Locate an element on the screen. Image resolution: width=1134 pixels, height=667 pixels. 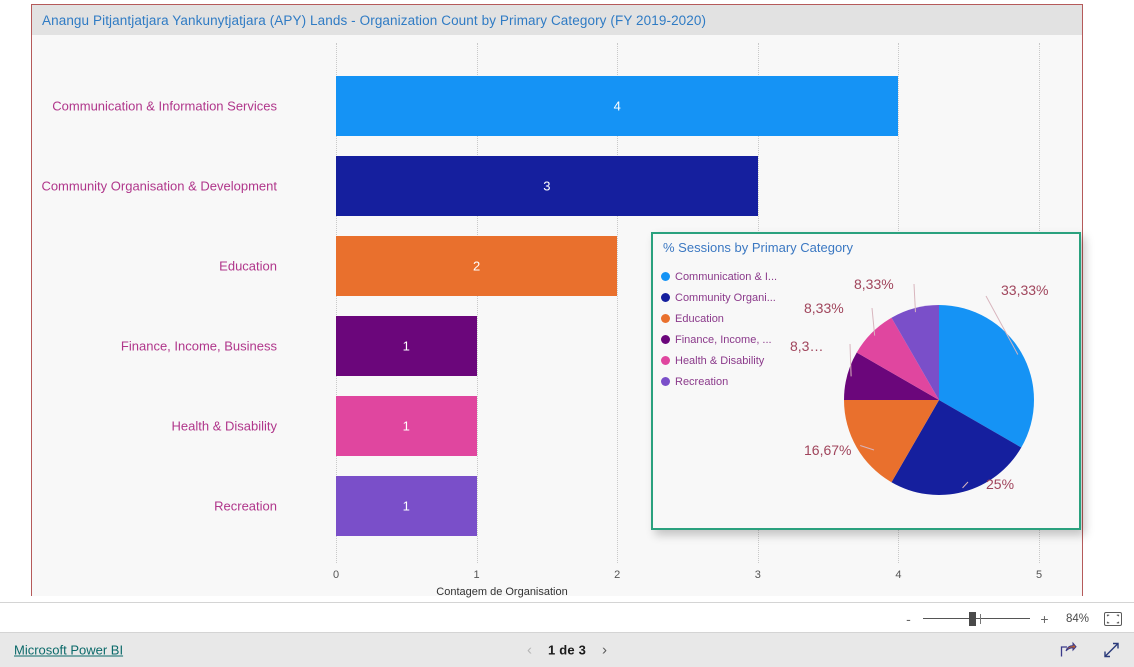
zoom-controls: - + 84% is located at coordinates (1012, 618).